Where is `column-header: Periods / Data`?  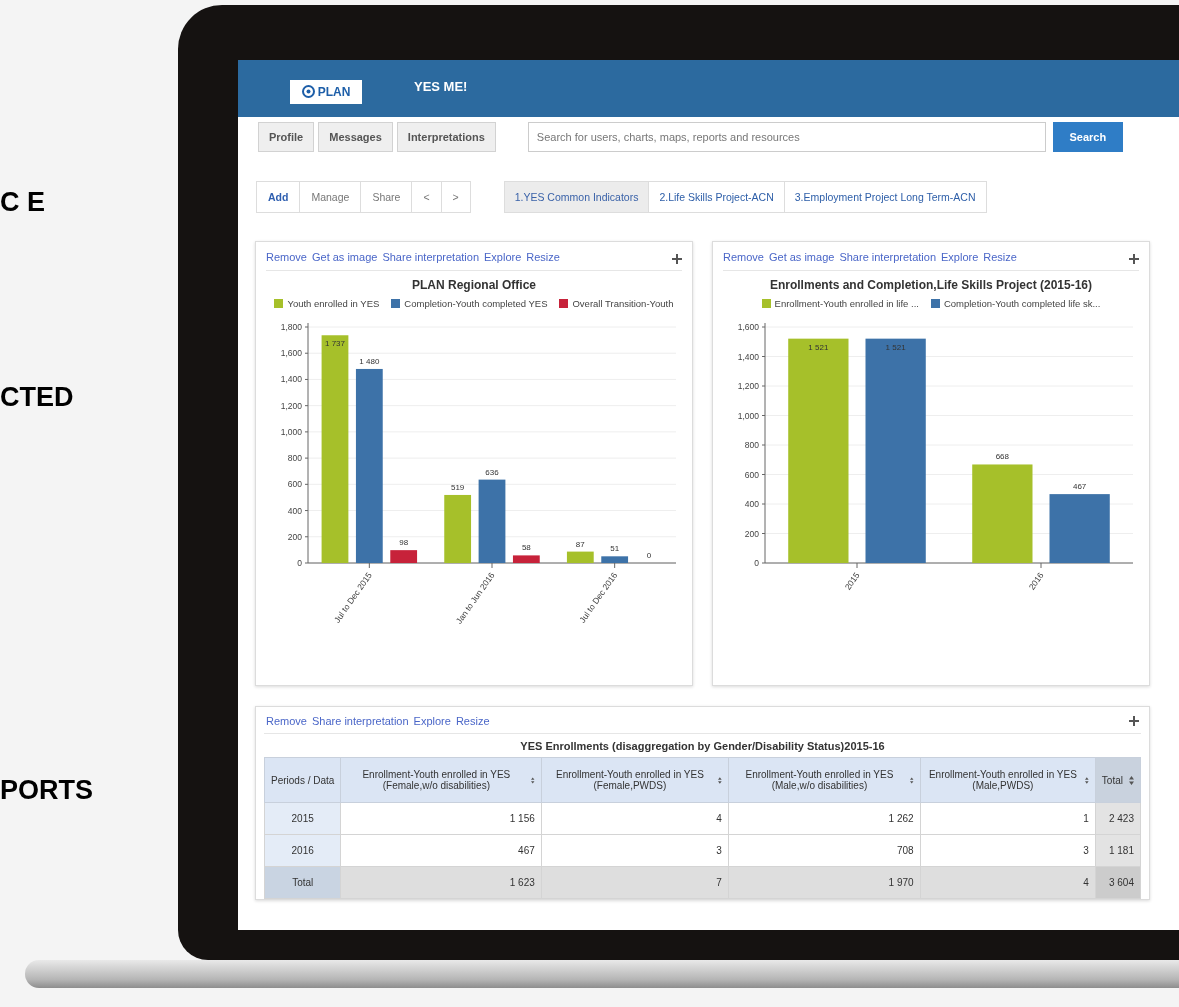
column-header: Periods / Data is located at coordinates (302, 780).